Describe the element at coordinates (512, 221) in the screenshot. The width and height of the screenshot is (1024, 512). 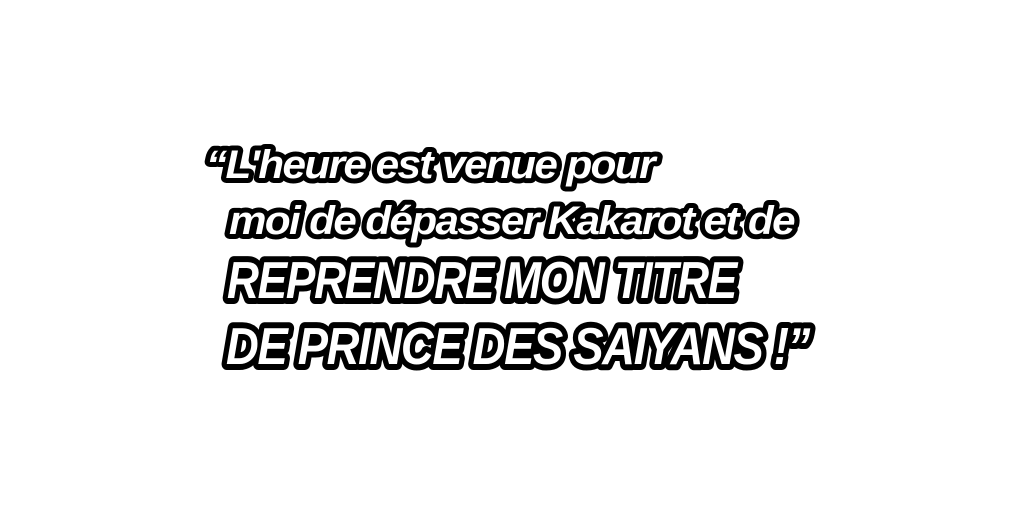
I see `quote-line-2: moi de dépasser Kakarot et de` at that location.